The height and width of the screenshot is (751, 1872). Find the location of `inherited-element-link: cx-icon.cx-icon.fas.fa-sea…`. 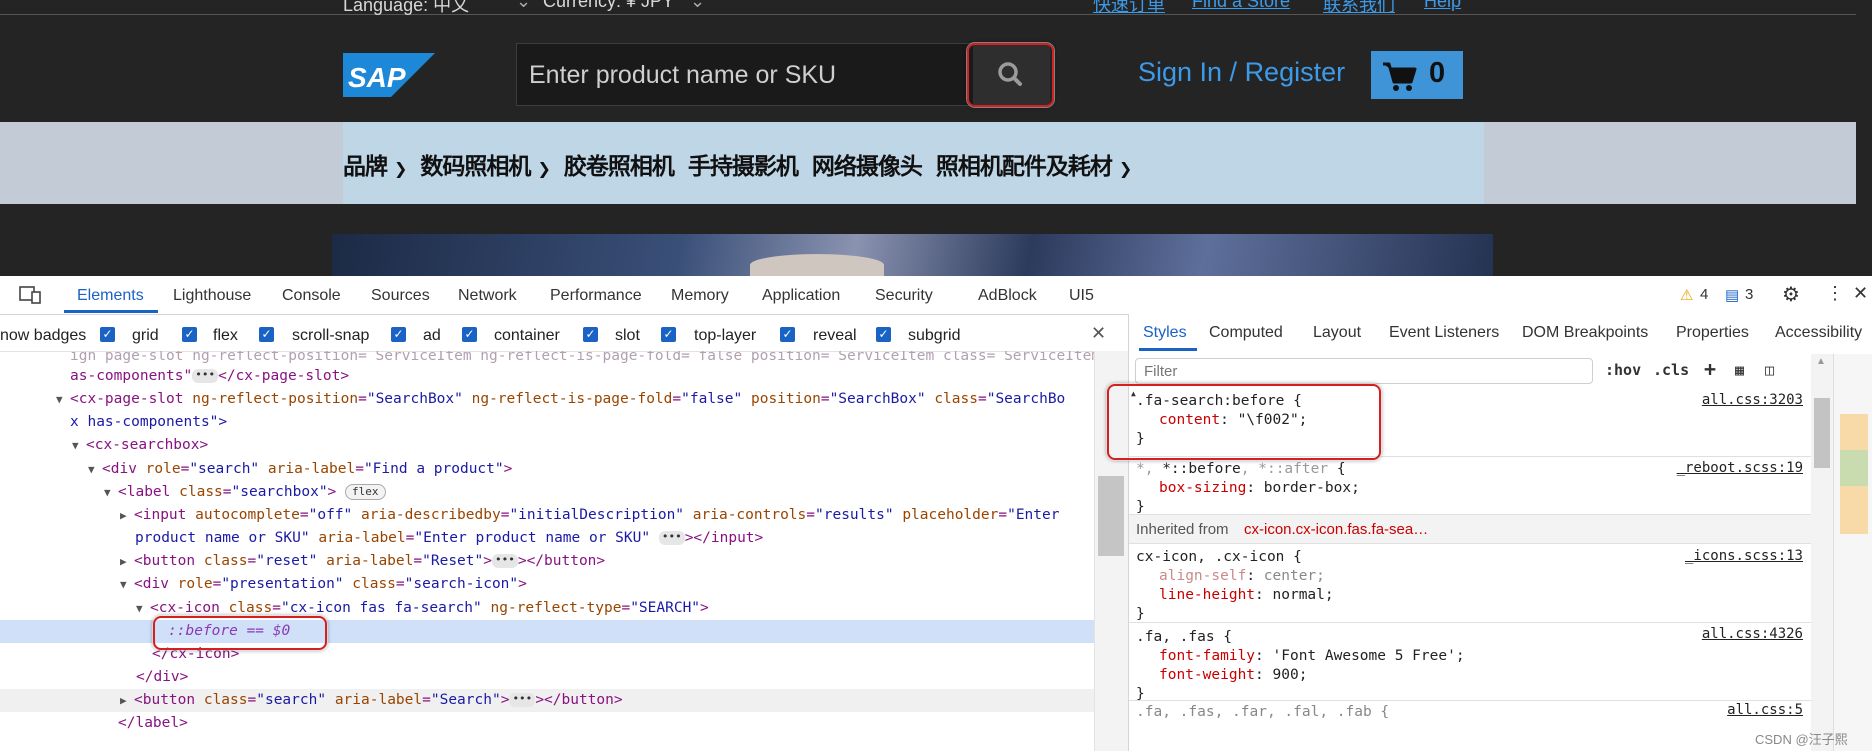

inherited-element-link: cx-icon.cx-icon.fas.fa-sea… is located at coordinates (1336, 529).